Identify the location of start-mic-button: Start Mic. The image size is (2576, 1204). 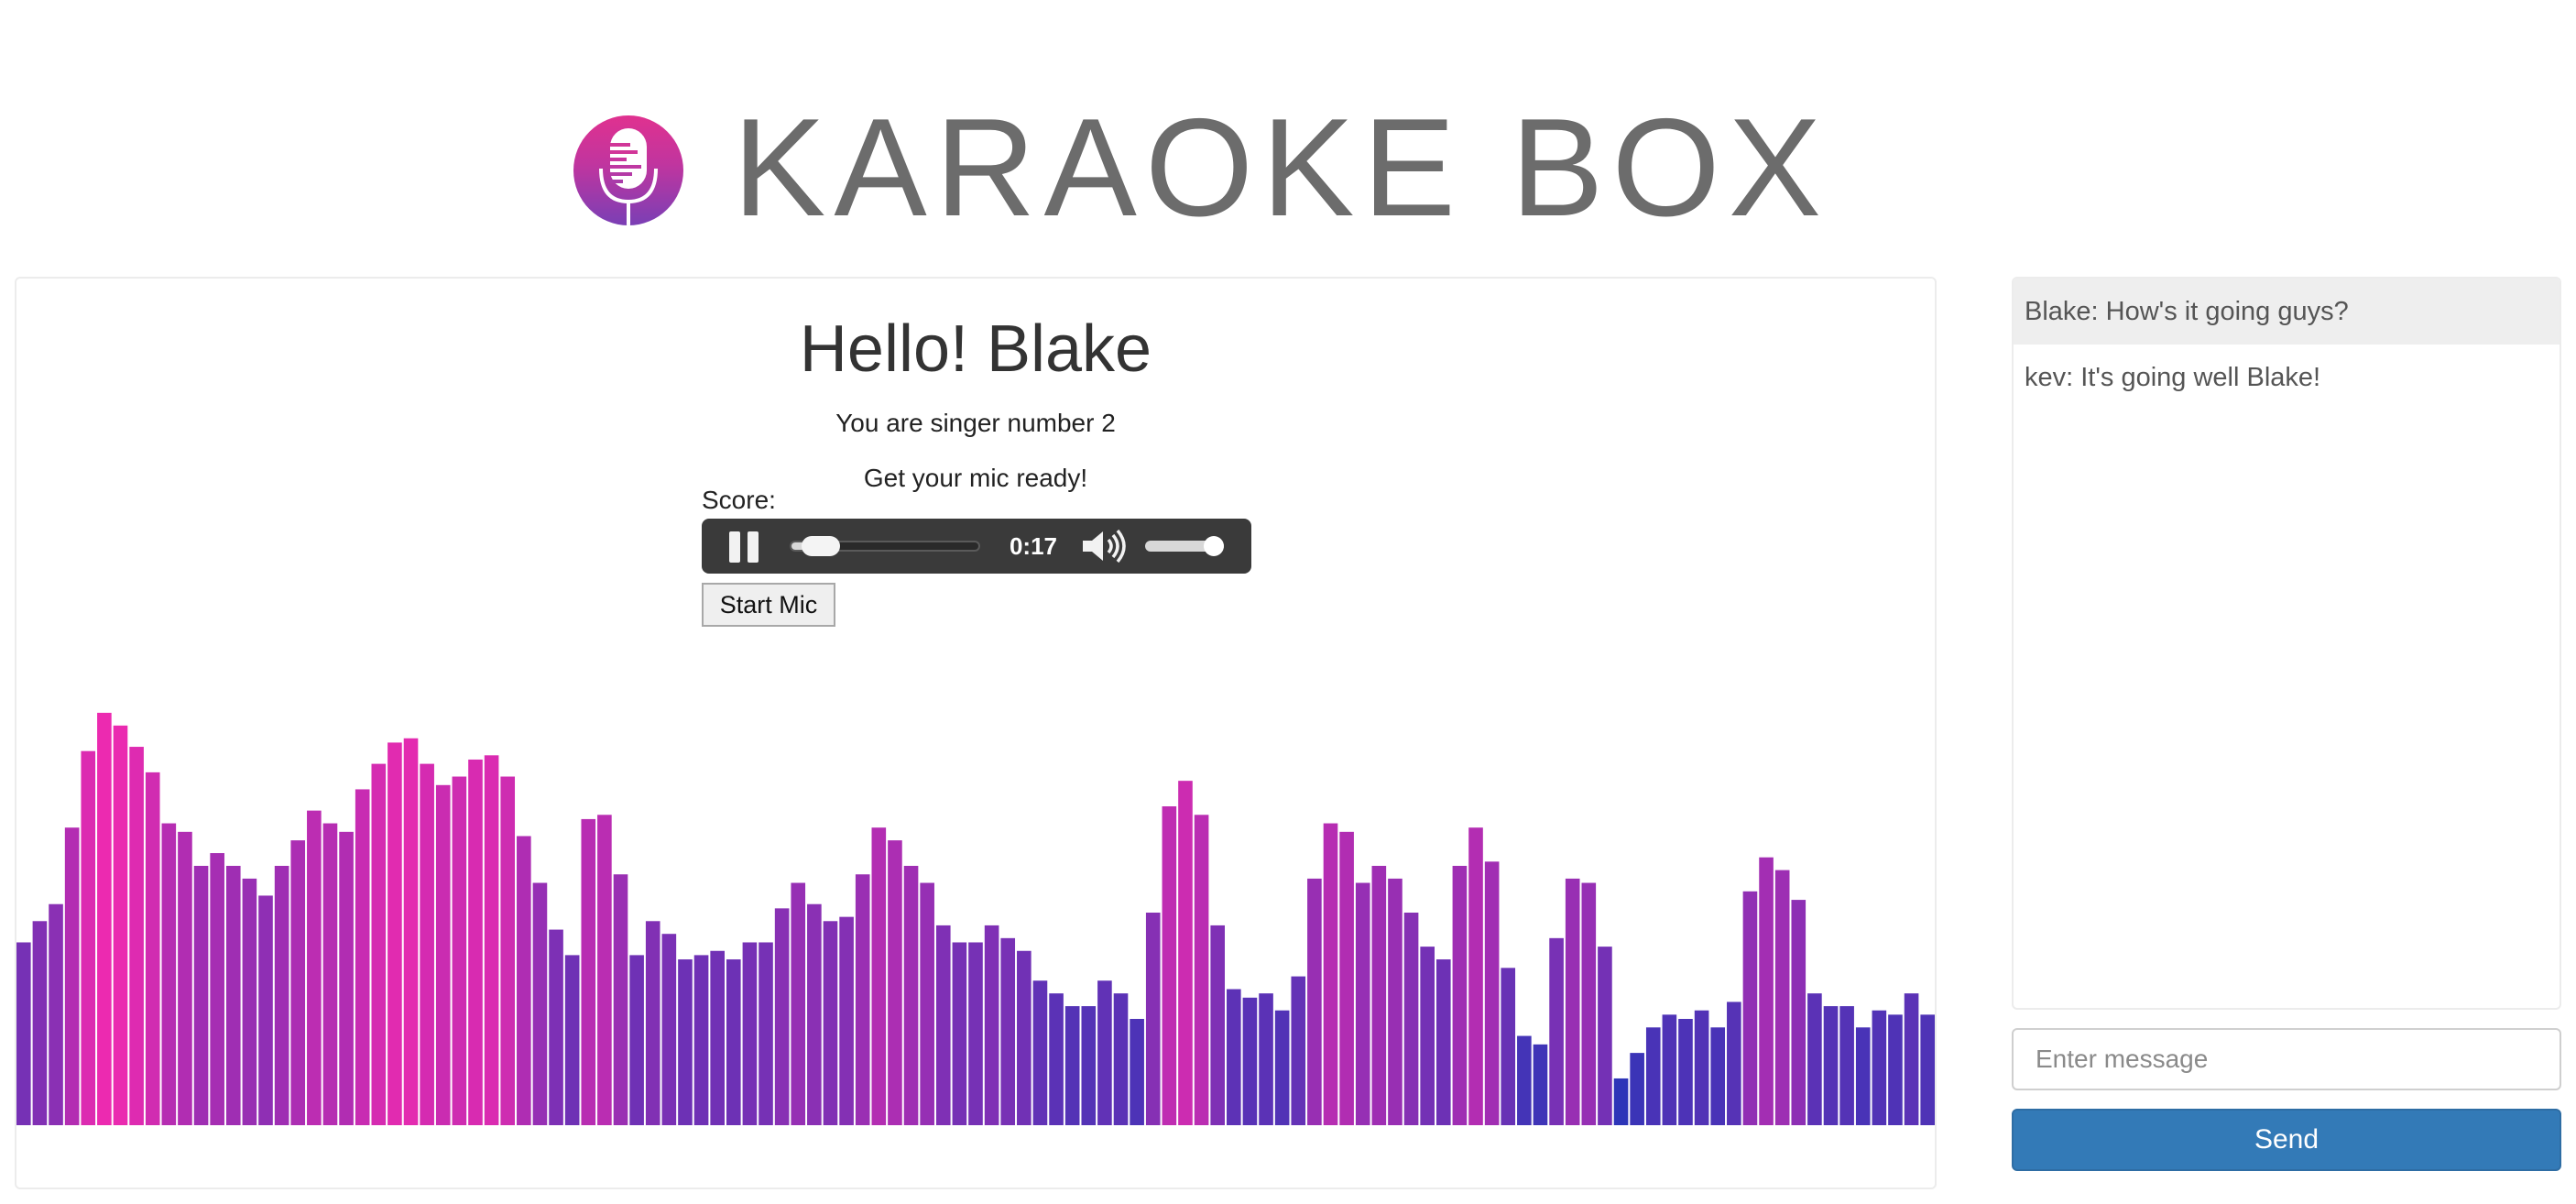
(768, 605).